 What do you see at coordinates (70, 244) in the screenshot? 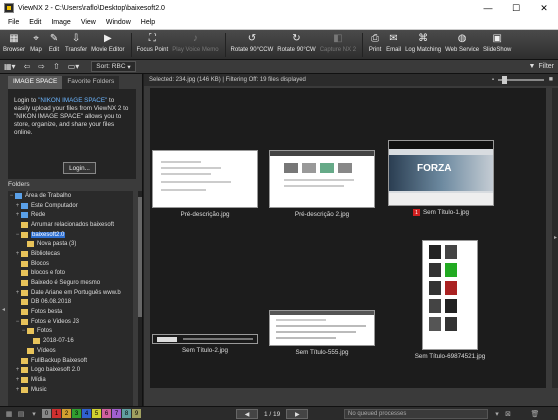
I see `folder-tree-item: Nova pasta (3)` at bounding box center [70, 244].